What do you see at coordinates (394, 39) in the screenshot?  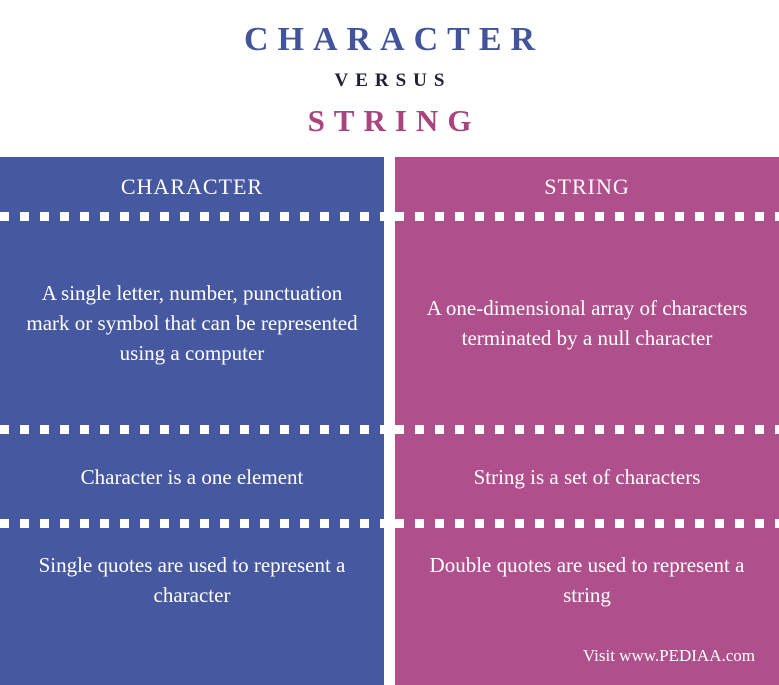 I see `page-title-character: CHARACTER` at bounding box center [394, 39].